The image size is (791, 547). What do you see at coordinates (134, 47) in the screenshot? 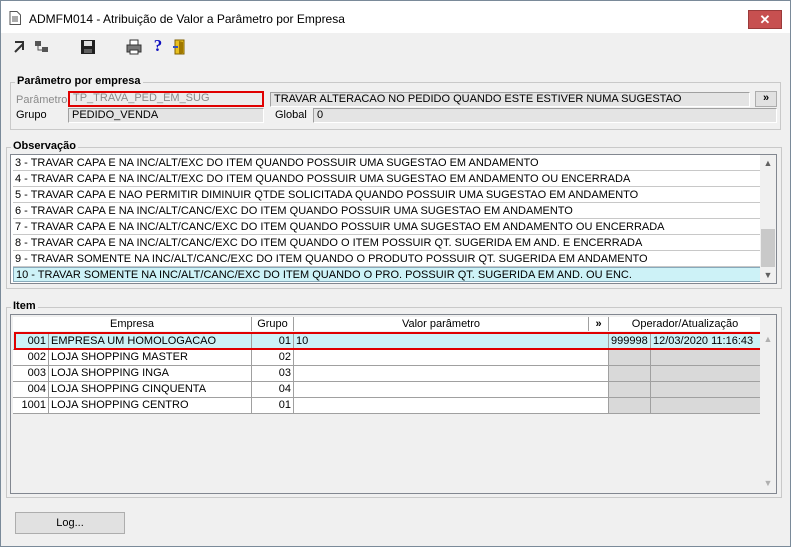
I see `print-icon` at bounding box center [134, 47].